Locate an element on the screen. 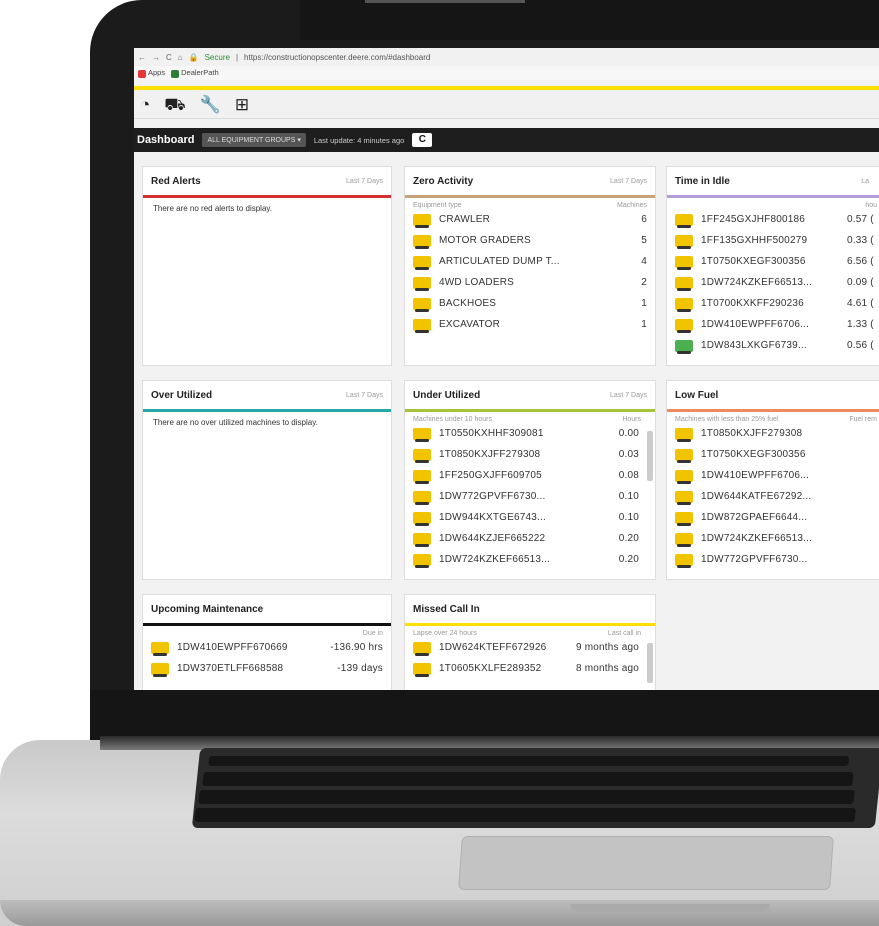 The width and height of the screenshot is (879, 926). forward-icon: → is located at coordinates (156, 57).